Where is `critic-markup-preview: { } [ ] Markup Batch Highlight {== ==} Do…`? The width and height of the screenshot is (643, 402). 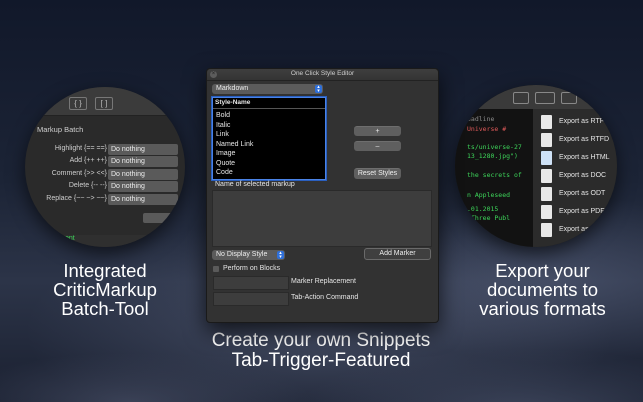
critic-markup-preview: { } [ ] Markup Batch Highlight {== ==} Do… is located at coordinates (105, 167).